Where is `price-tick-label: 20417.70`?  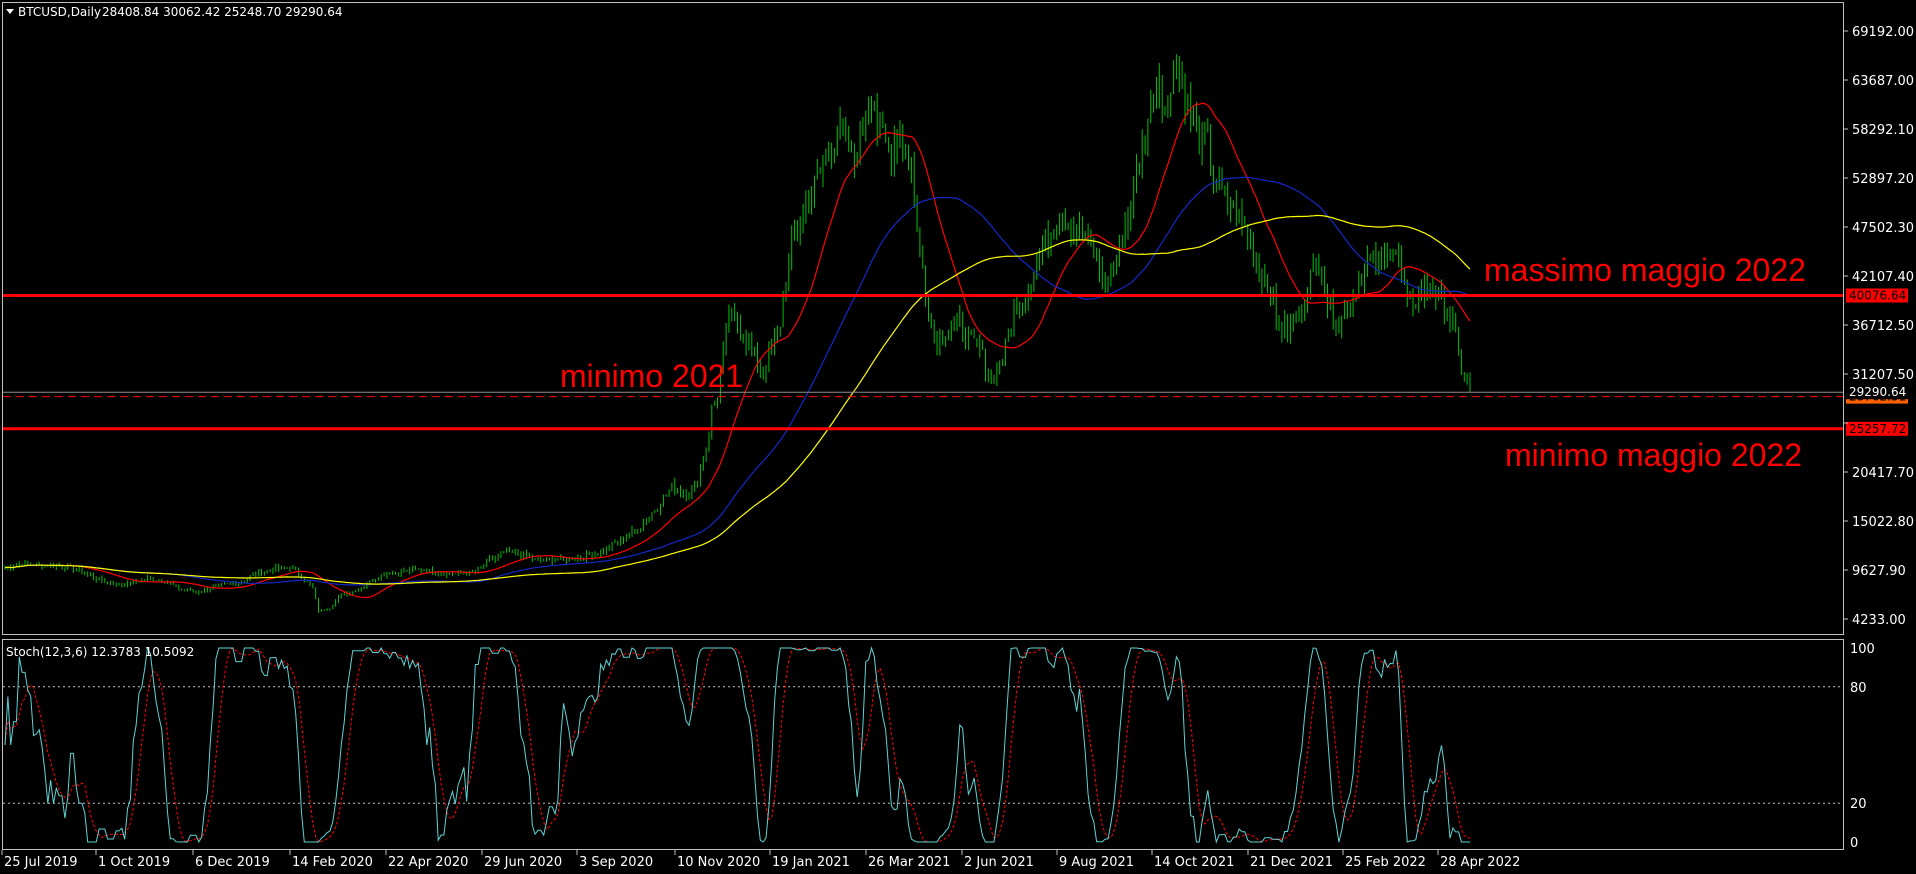 price-tick-label: 20417.70 is located at coordinates (1883, 473).